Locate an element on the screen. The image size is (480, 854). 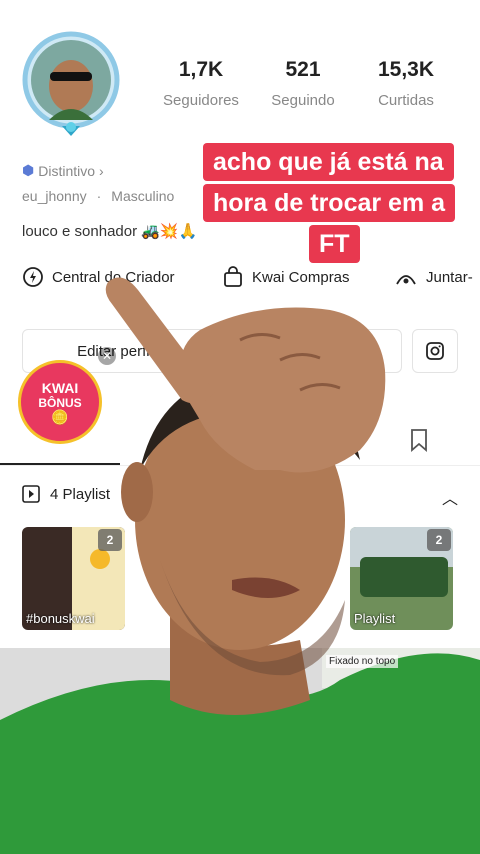
bonus-line1: KWAI is located at coordinates (60, 387).